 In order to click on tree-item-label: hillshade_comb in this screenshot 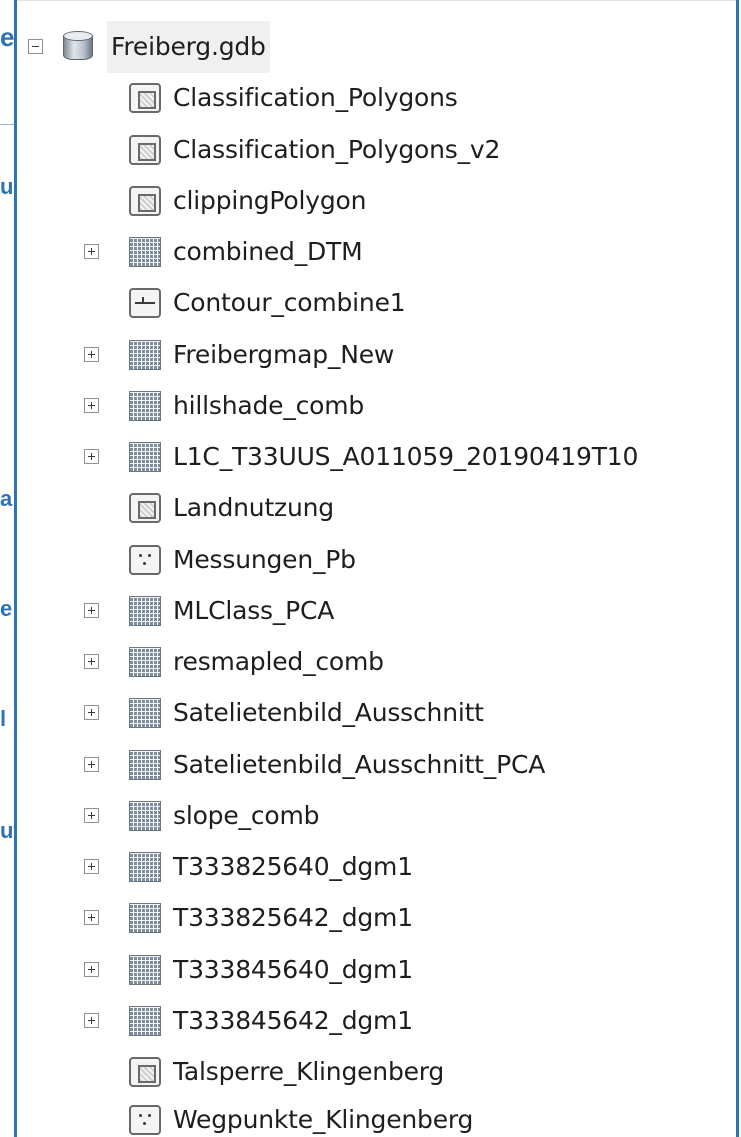, I will do `click(268, 406)`.